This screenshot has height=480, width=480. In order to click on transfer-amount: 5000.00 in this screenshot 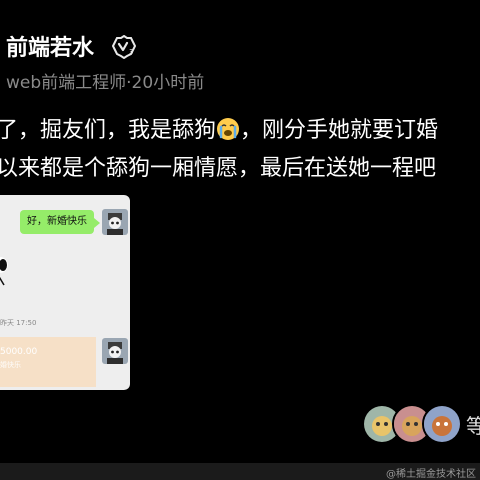, I will do `click(19, 352)`.